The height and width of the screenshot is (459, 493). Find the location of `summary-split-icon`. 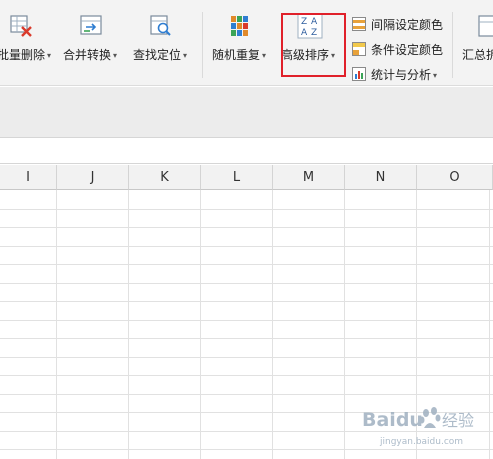

summary-split-icon is located at coordinates (485, 26).